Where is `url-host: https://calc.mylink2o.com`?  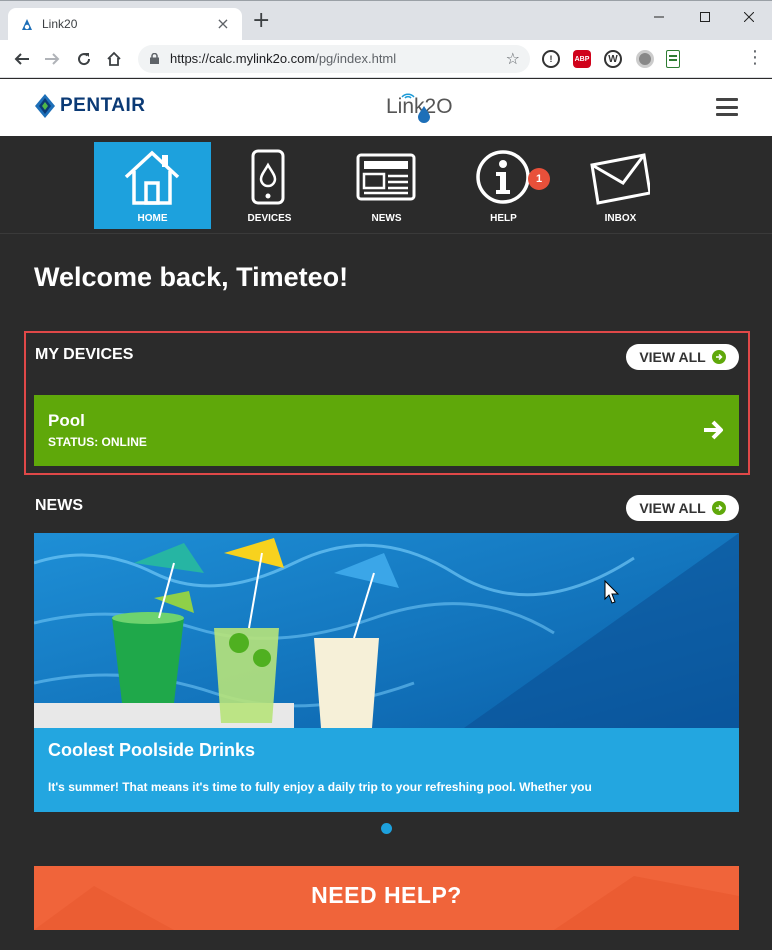
url-host: https://calc.mylink2o.com is located at coordinates (243, 58).